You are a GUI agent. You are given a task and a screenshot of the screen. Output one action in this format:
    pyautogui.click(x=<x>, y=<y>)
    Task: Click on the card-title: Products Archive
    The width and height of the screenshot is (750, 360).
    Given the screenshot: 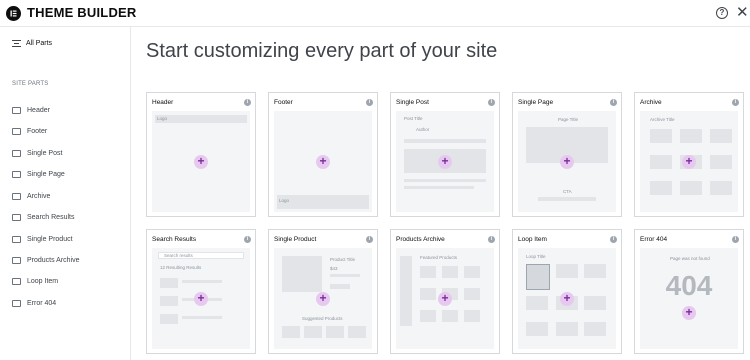 What is the action you would take?
    pyautogui.click(x=420, y=239)
    